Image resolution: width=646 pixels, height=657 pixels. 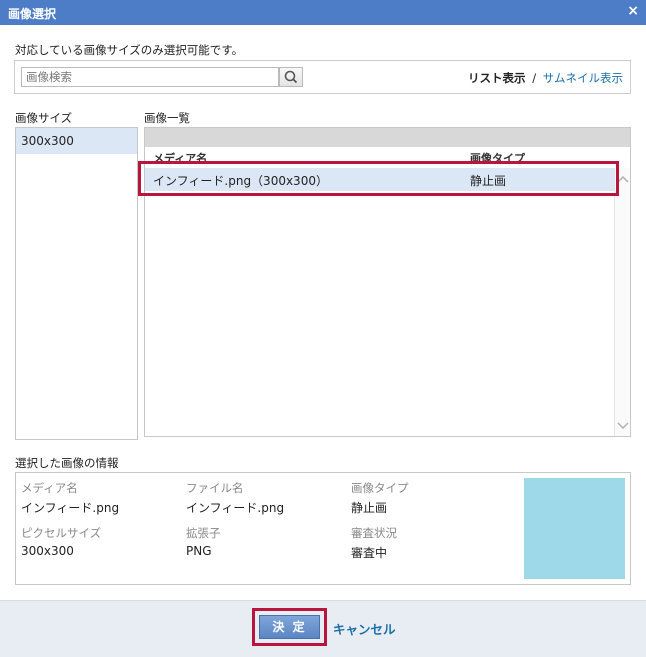 I want to click on scrollbar, so click(x=622, y=302).